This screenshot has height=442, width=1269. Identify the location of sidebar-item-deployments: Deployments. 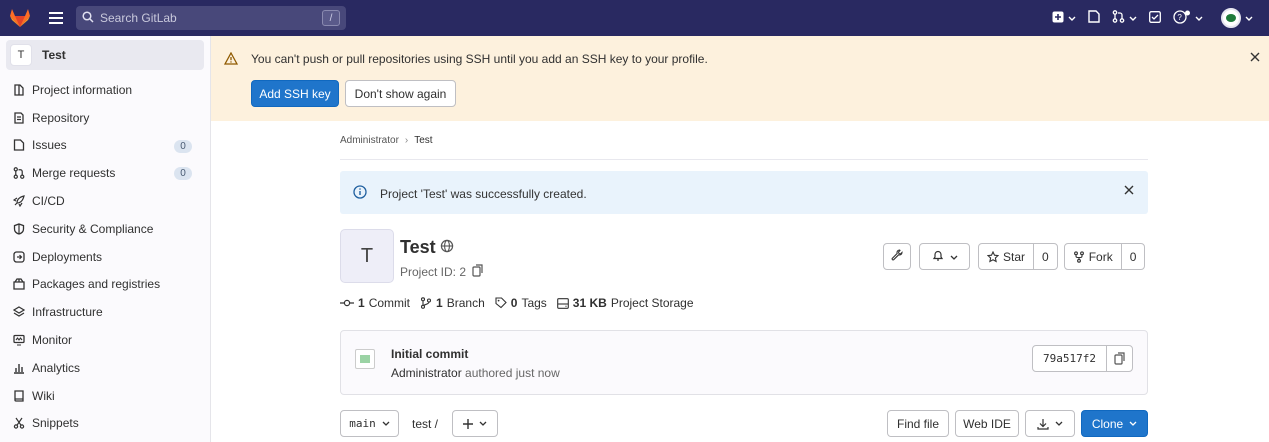
(105, 257).